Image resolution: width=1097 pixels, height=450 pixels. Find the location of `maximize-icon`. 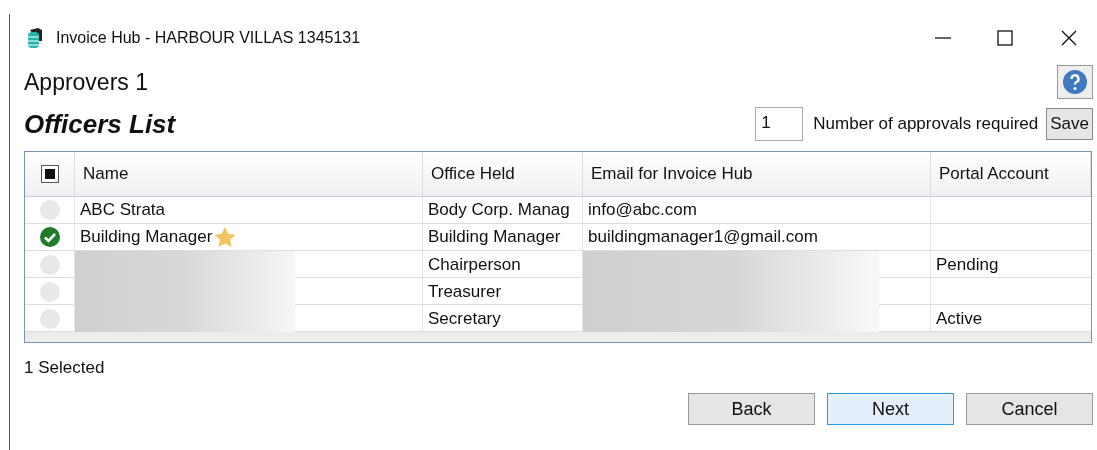

maximize-icon is located at coordinates (1005, 38).